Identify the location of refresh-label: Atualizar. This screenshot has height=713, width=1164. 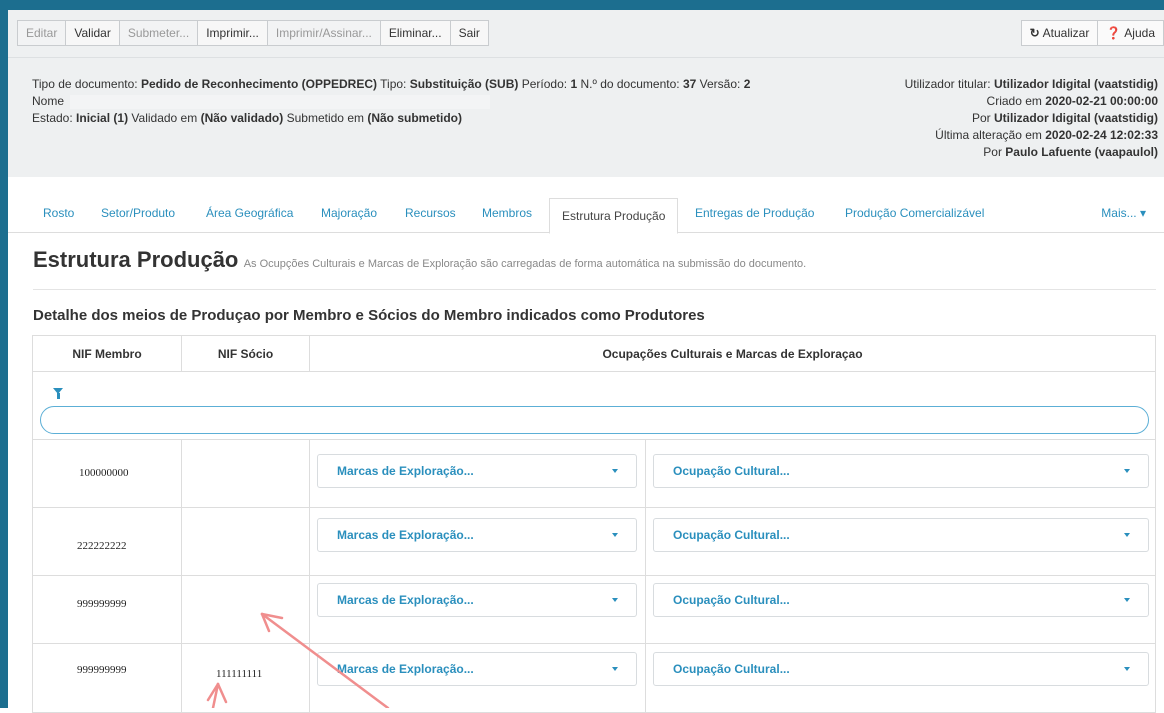
(1066, 33).